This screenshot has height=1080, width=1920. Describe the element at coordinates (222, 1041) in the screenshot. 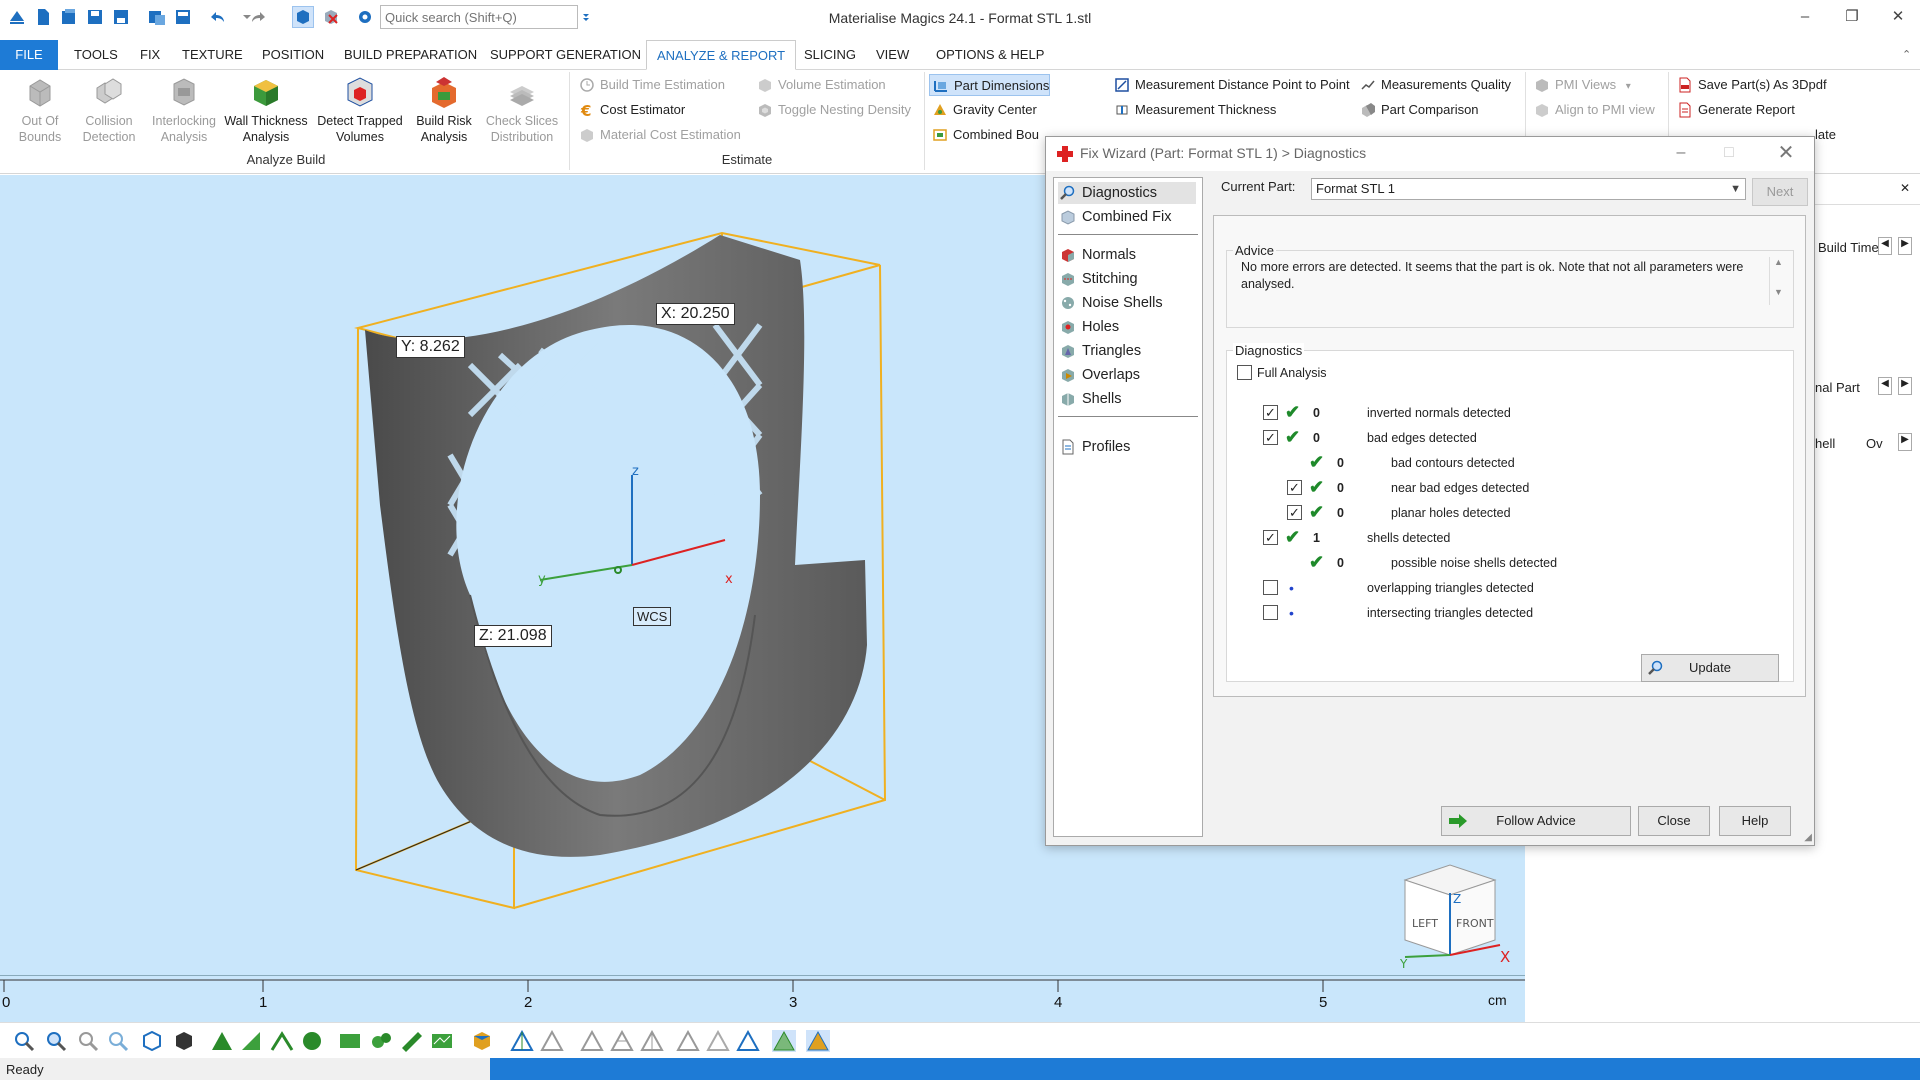

I see `render-mode-icon` at that location.